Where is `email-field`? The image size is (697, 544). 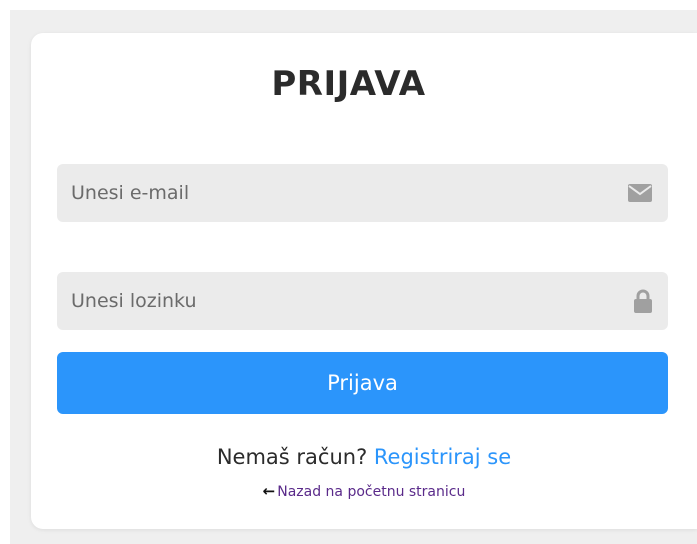 email-field is located at coordinates (362, 193).